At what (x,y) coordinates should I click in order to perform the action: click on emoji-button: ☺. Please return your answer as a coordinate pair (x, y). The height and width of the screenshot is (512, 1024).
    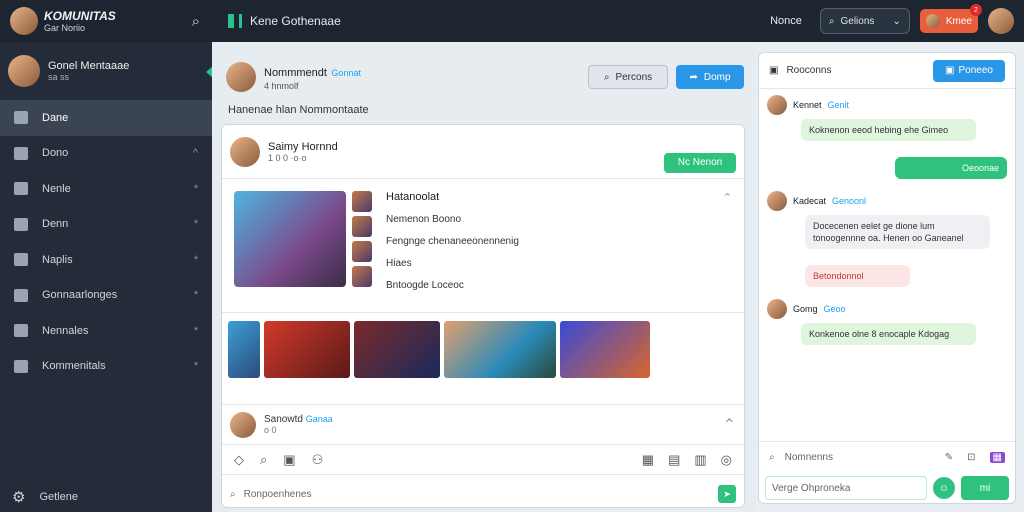
    Looking at the image, I should click on (944, 488).